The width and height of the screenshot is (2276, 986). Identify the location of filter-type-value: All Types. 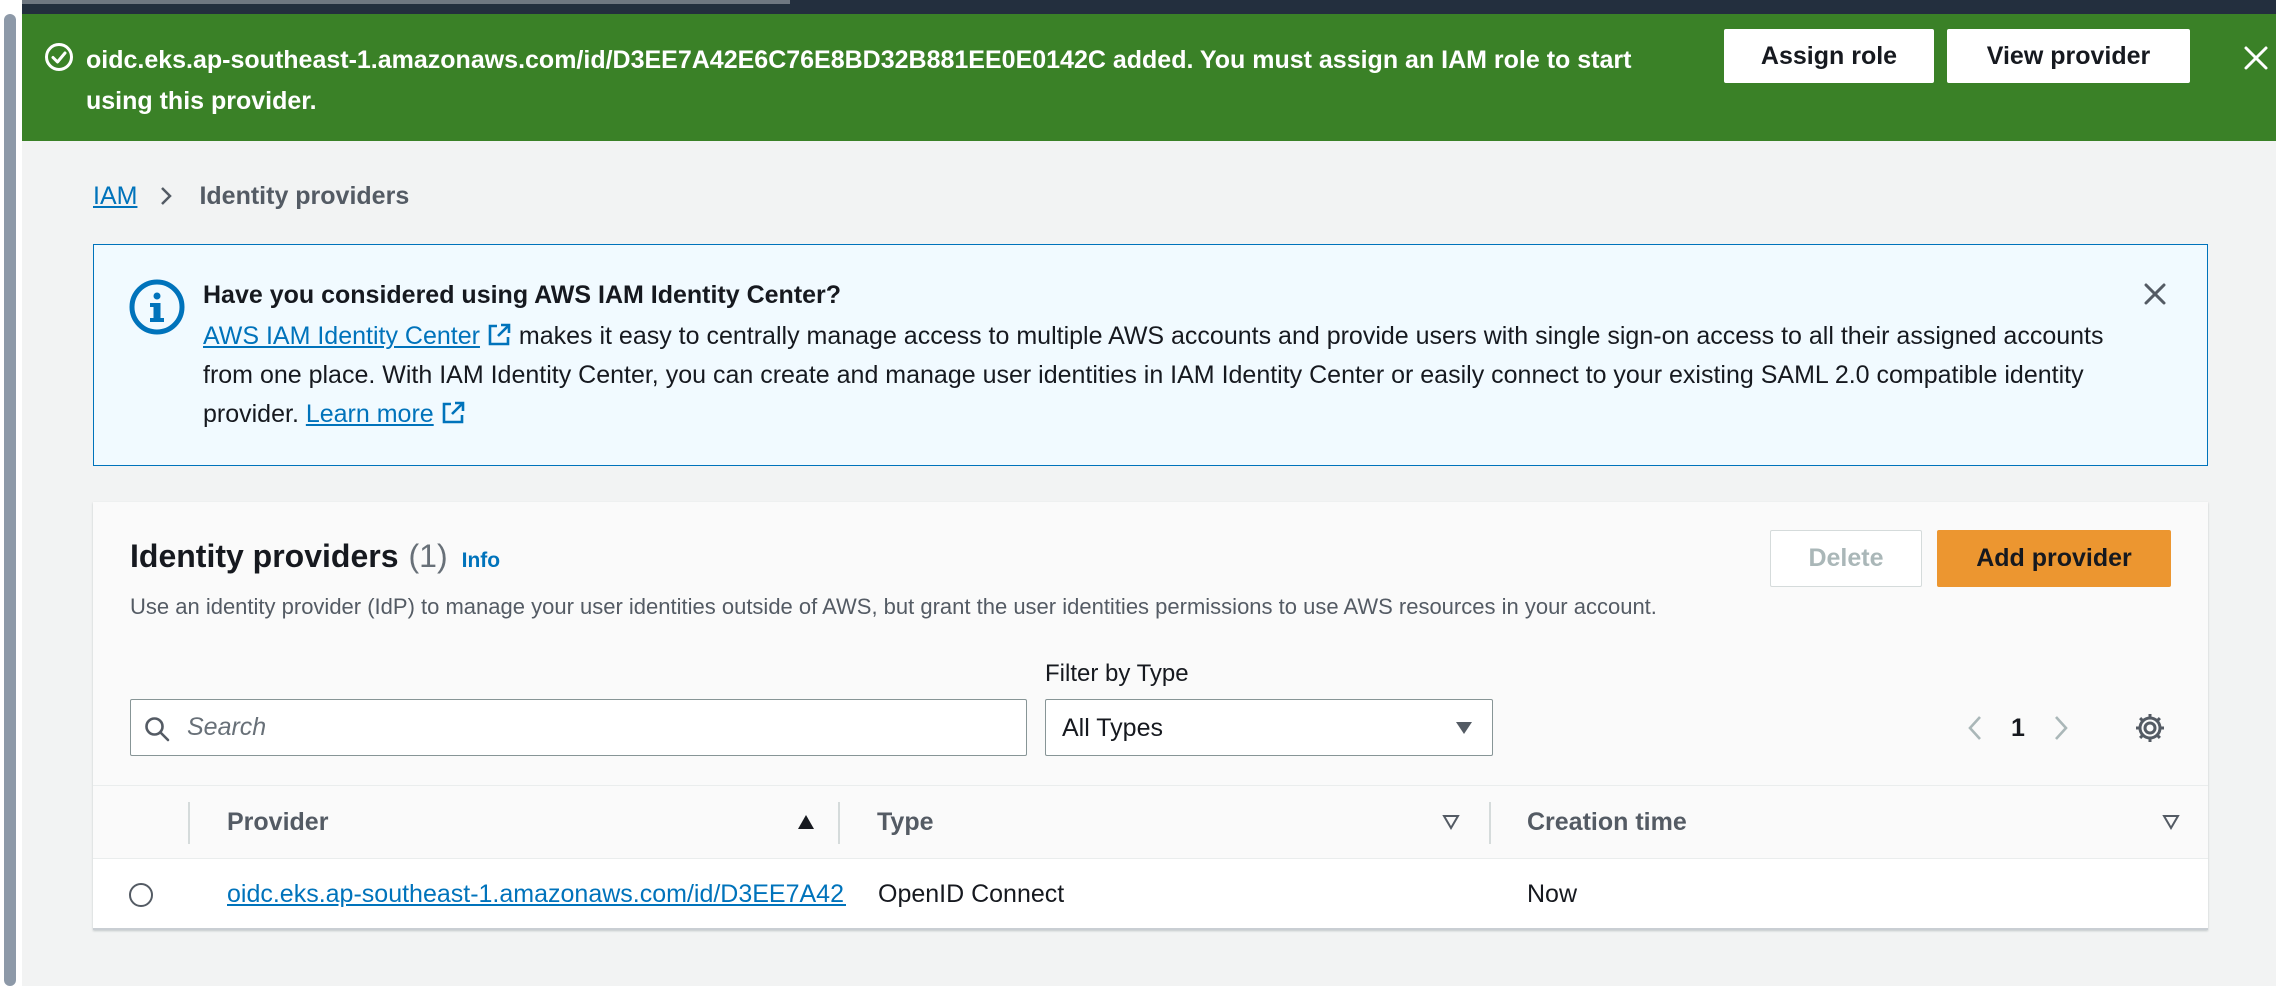
(1112, 728).